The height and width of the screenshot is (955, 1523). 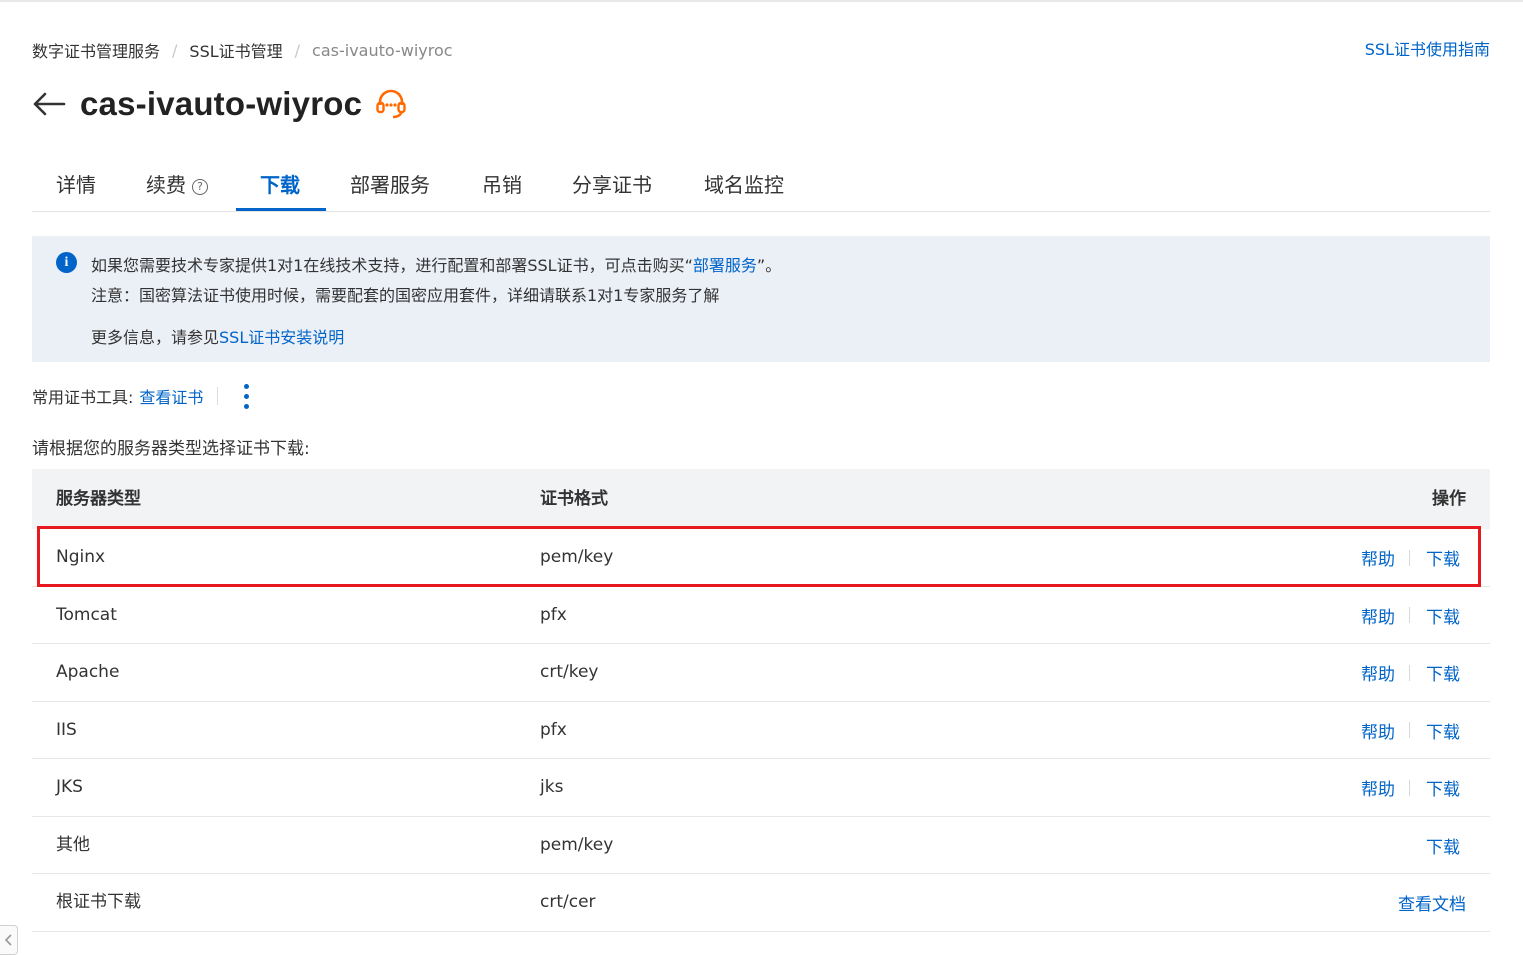 What do you see at coordinates (761, 673) in the screenshot?
I see `table-row: Apache crt/key 帮助 下载` at bounding box center [761, 673].